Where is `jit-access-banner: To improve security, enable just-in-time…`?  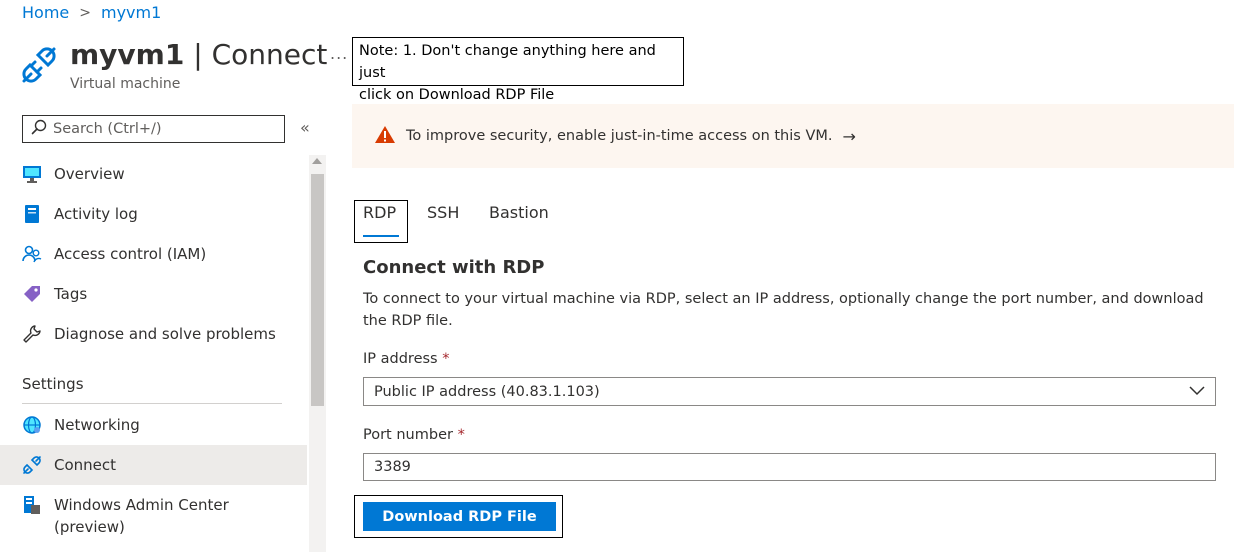
jit-access-banner: To improve security, enable just-in-time… is located at coordinates (793, 136).